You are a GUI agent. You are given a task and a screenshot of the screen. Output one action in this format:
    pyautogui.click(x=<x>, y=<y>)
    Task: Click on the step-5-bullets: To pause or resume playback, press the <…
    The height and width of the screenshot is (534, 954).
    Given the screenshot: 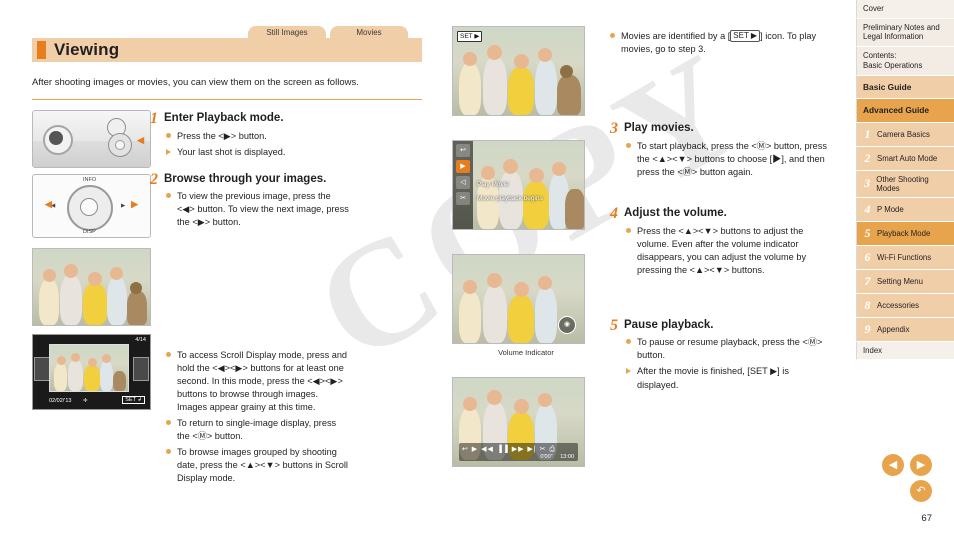 What is the action you would take?
    pyautogui.click(x=727, y=363)
    